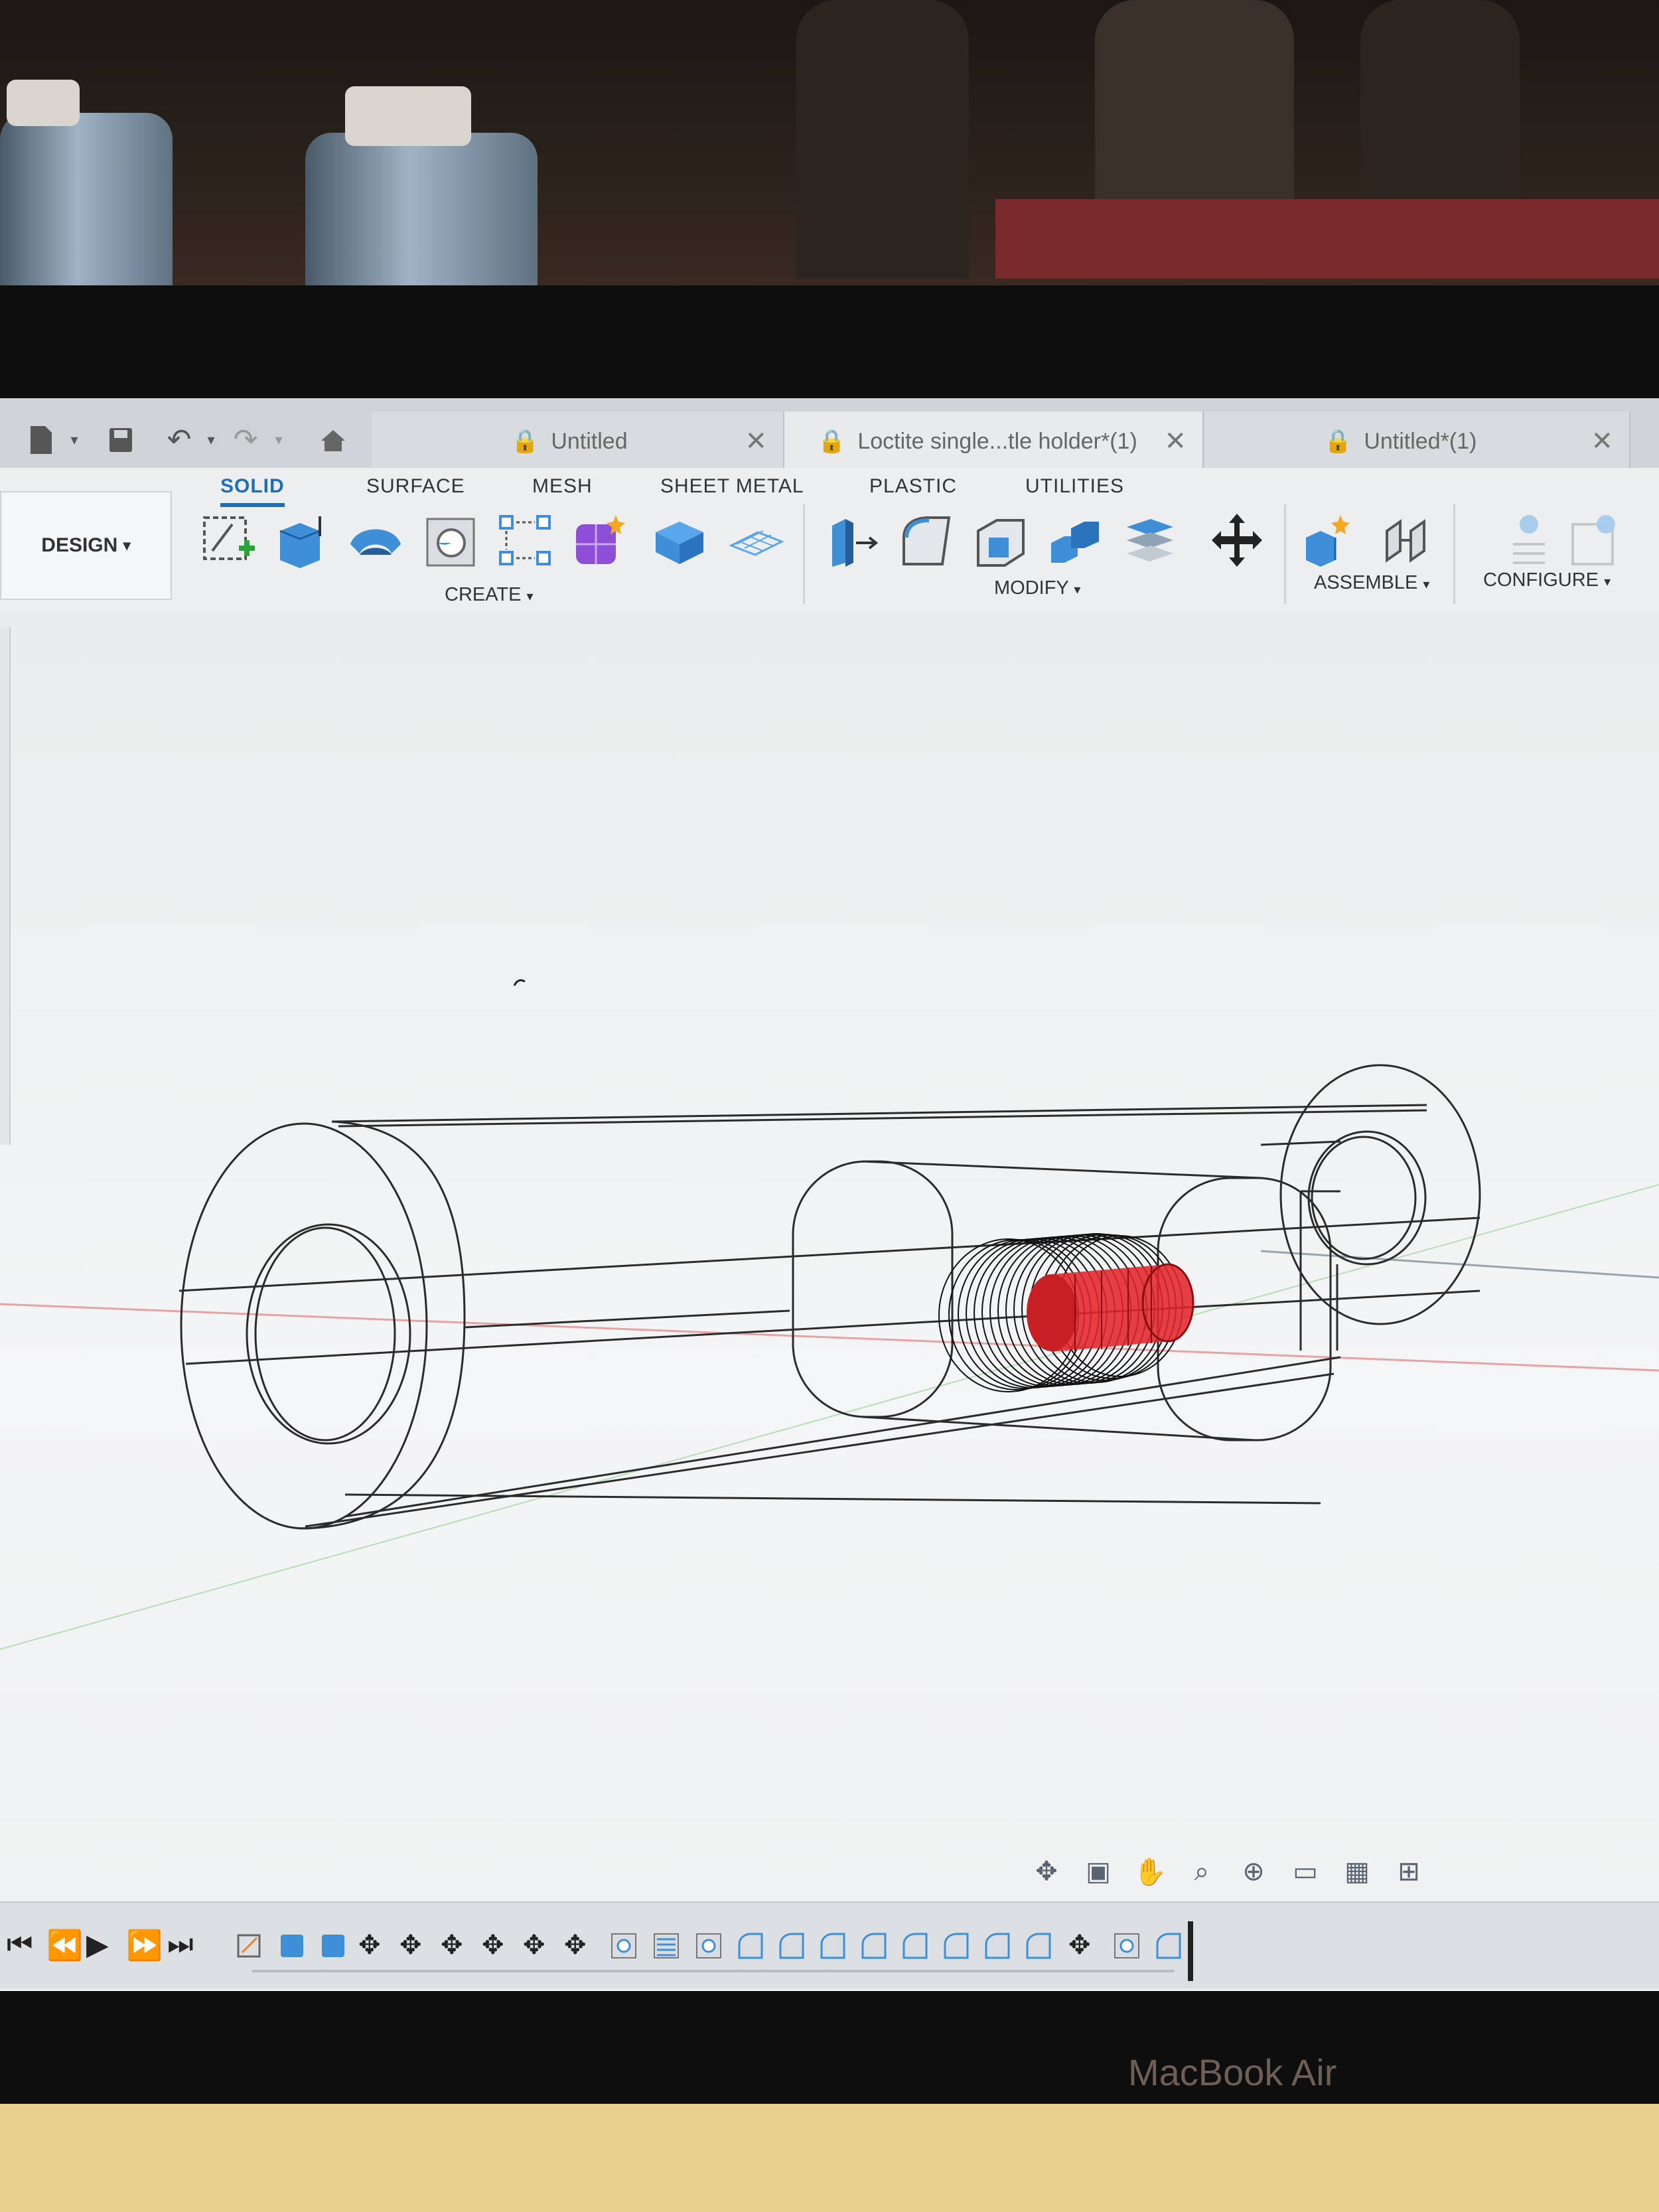  I want to click on bottle-cap, so click(408, 116).